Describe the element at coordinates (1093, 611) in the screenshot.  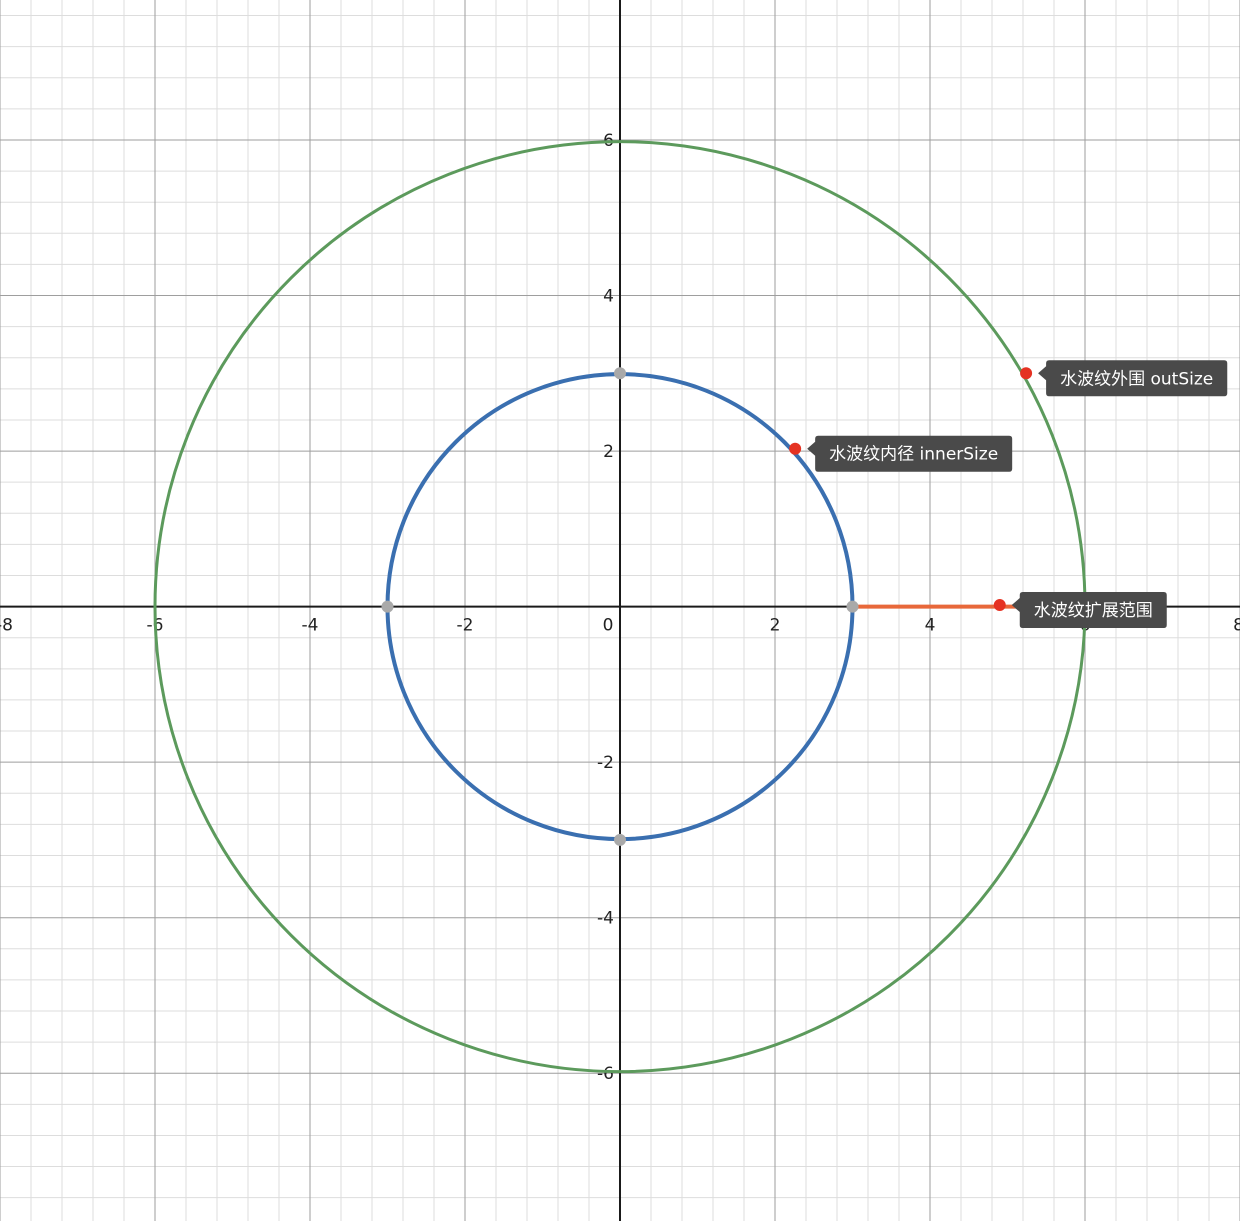
I see `expansion-tooltip-label: 水波纹扩展范围` at that location.